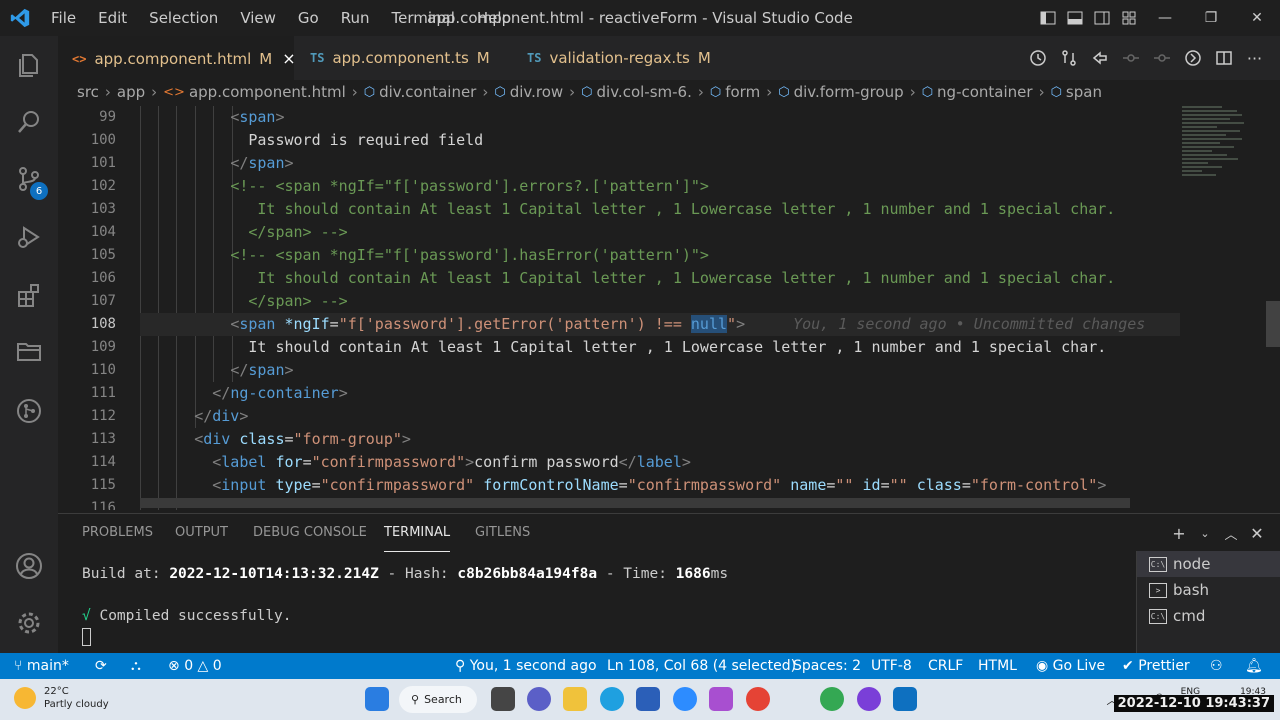 The height and width of the screenshot is (720, 1280). What do you see at coordinates (526, 666) in the screenshot?
I see `git-blame-status: ⚲ You, 1 second ago` at bounding box center [526, 666].